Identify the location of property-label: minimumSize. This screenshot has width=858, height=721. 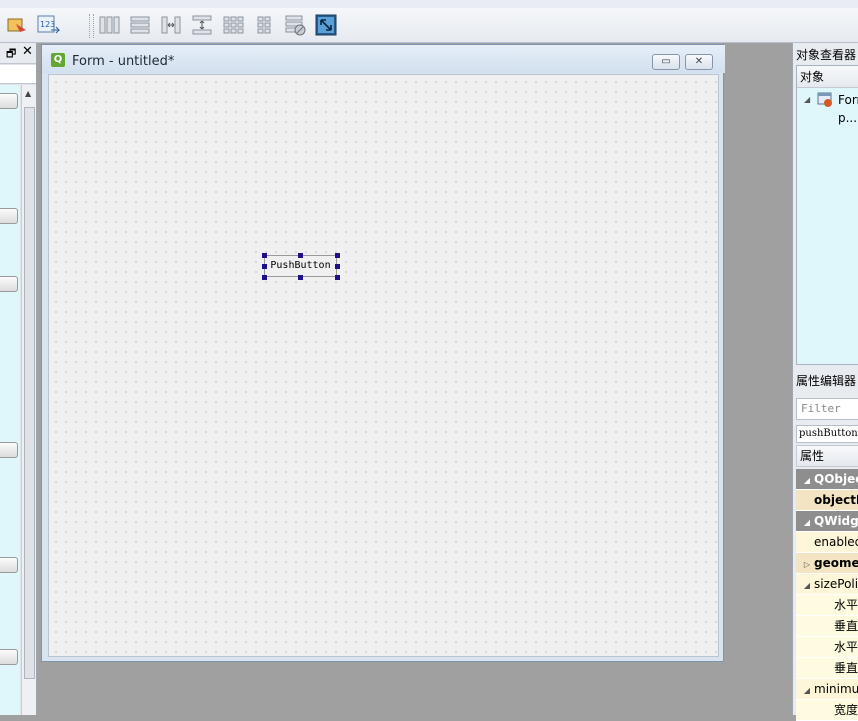
(836, 689).